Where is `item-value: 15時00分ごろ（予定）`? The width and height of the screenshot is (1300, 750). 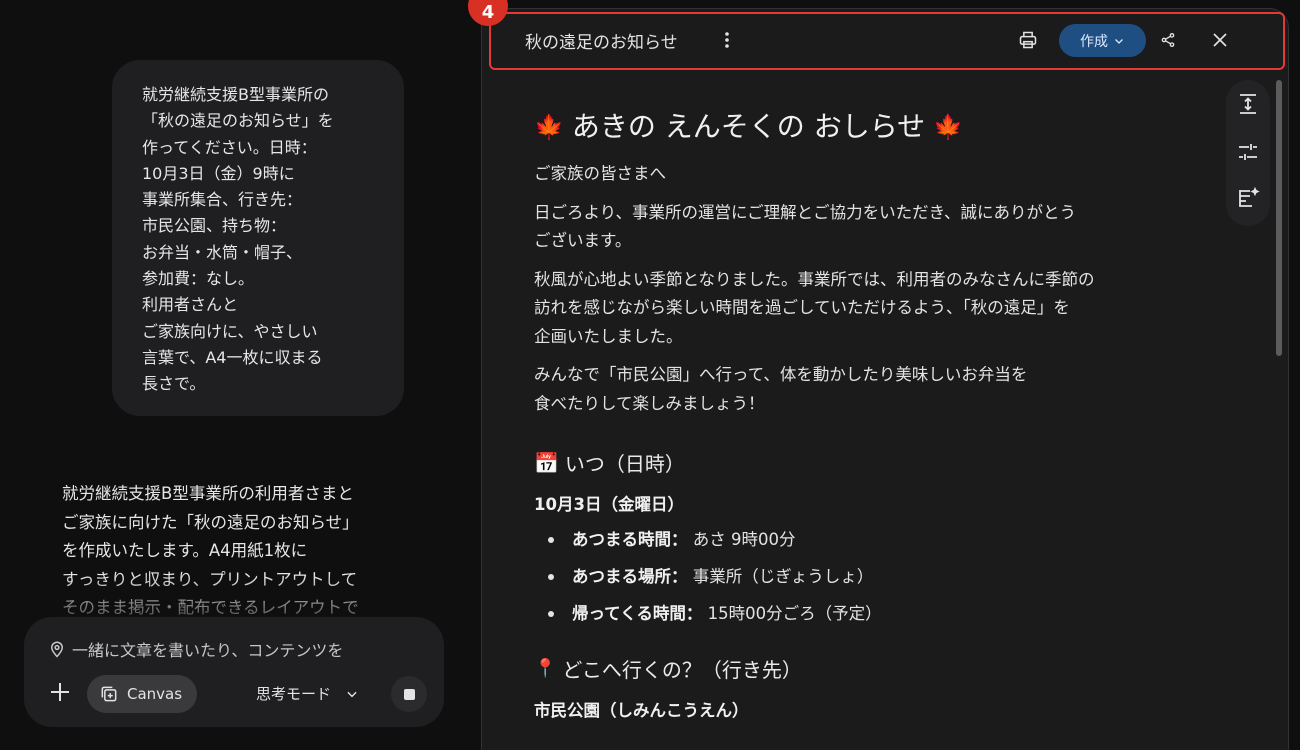 item-value: 15時00分ごろ（予定） is located at coordinates (794, 613).